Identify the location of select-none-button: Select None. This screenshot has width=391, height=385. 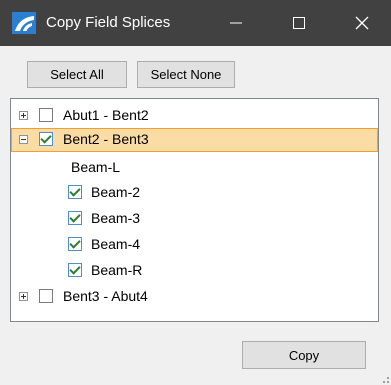
(186, 74).